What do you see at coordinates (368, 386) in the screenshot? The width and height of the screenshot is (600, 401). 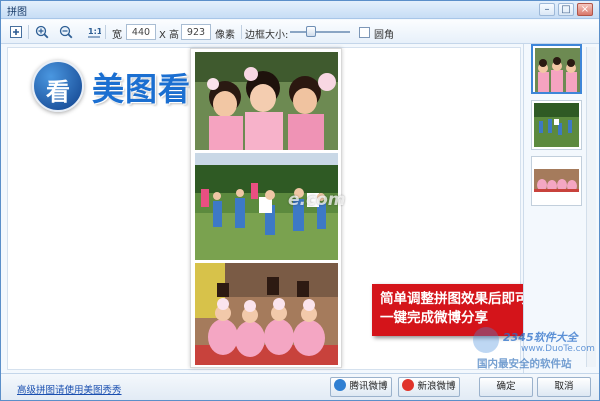 I see `tencent-weibo-label: 腾讯微博` at bounding box center [368, 386].